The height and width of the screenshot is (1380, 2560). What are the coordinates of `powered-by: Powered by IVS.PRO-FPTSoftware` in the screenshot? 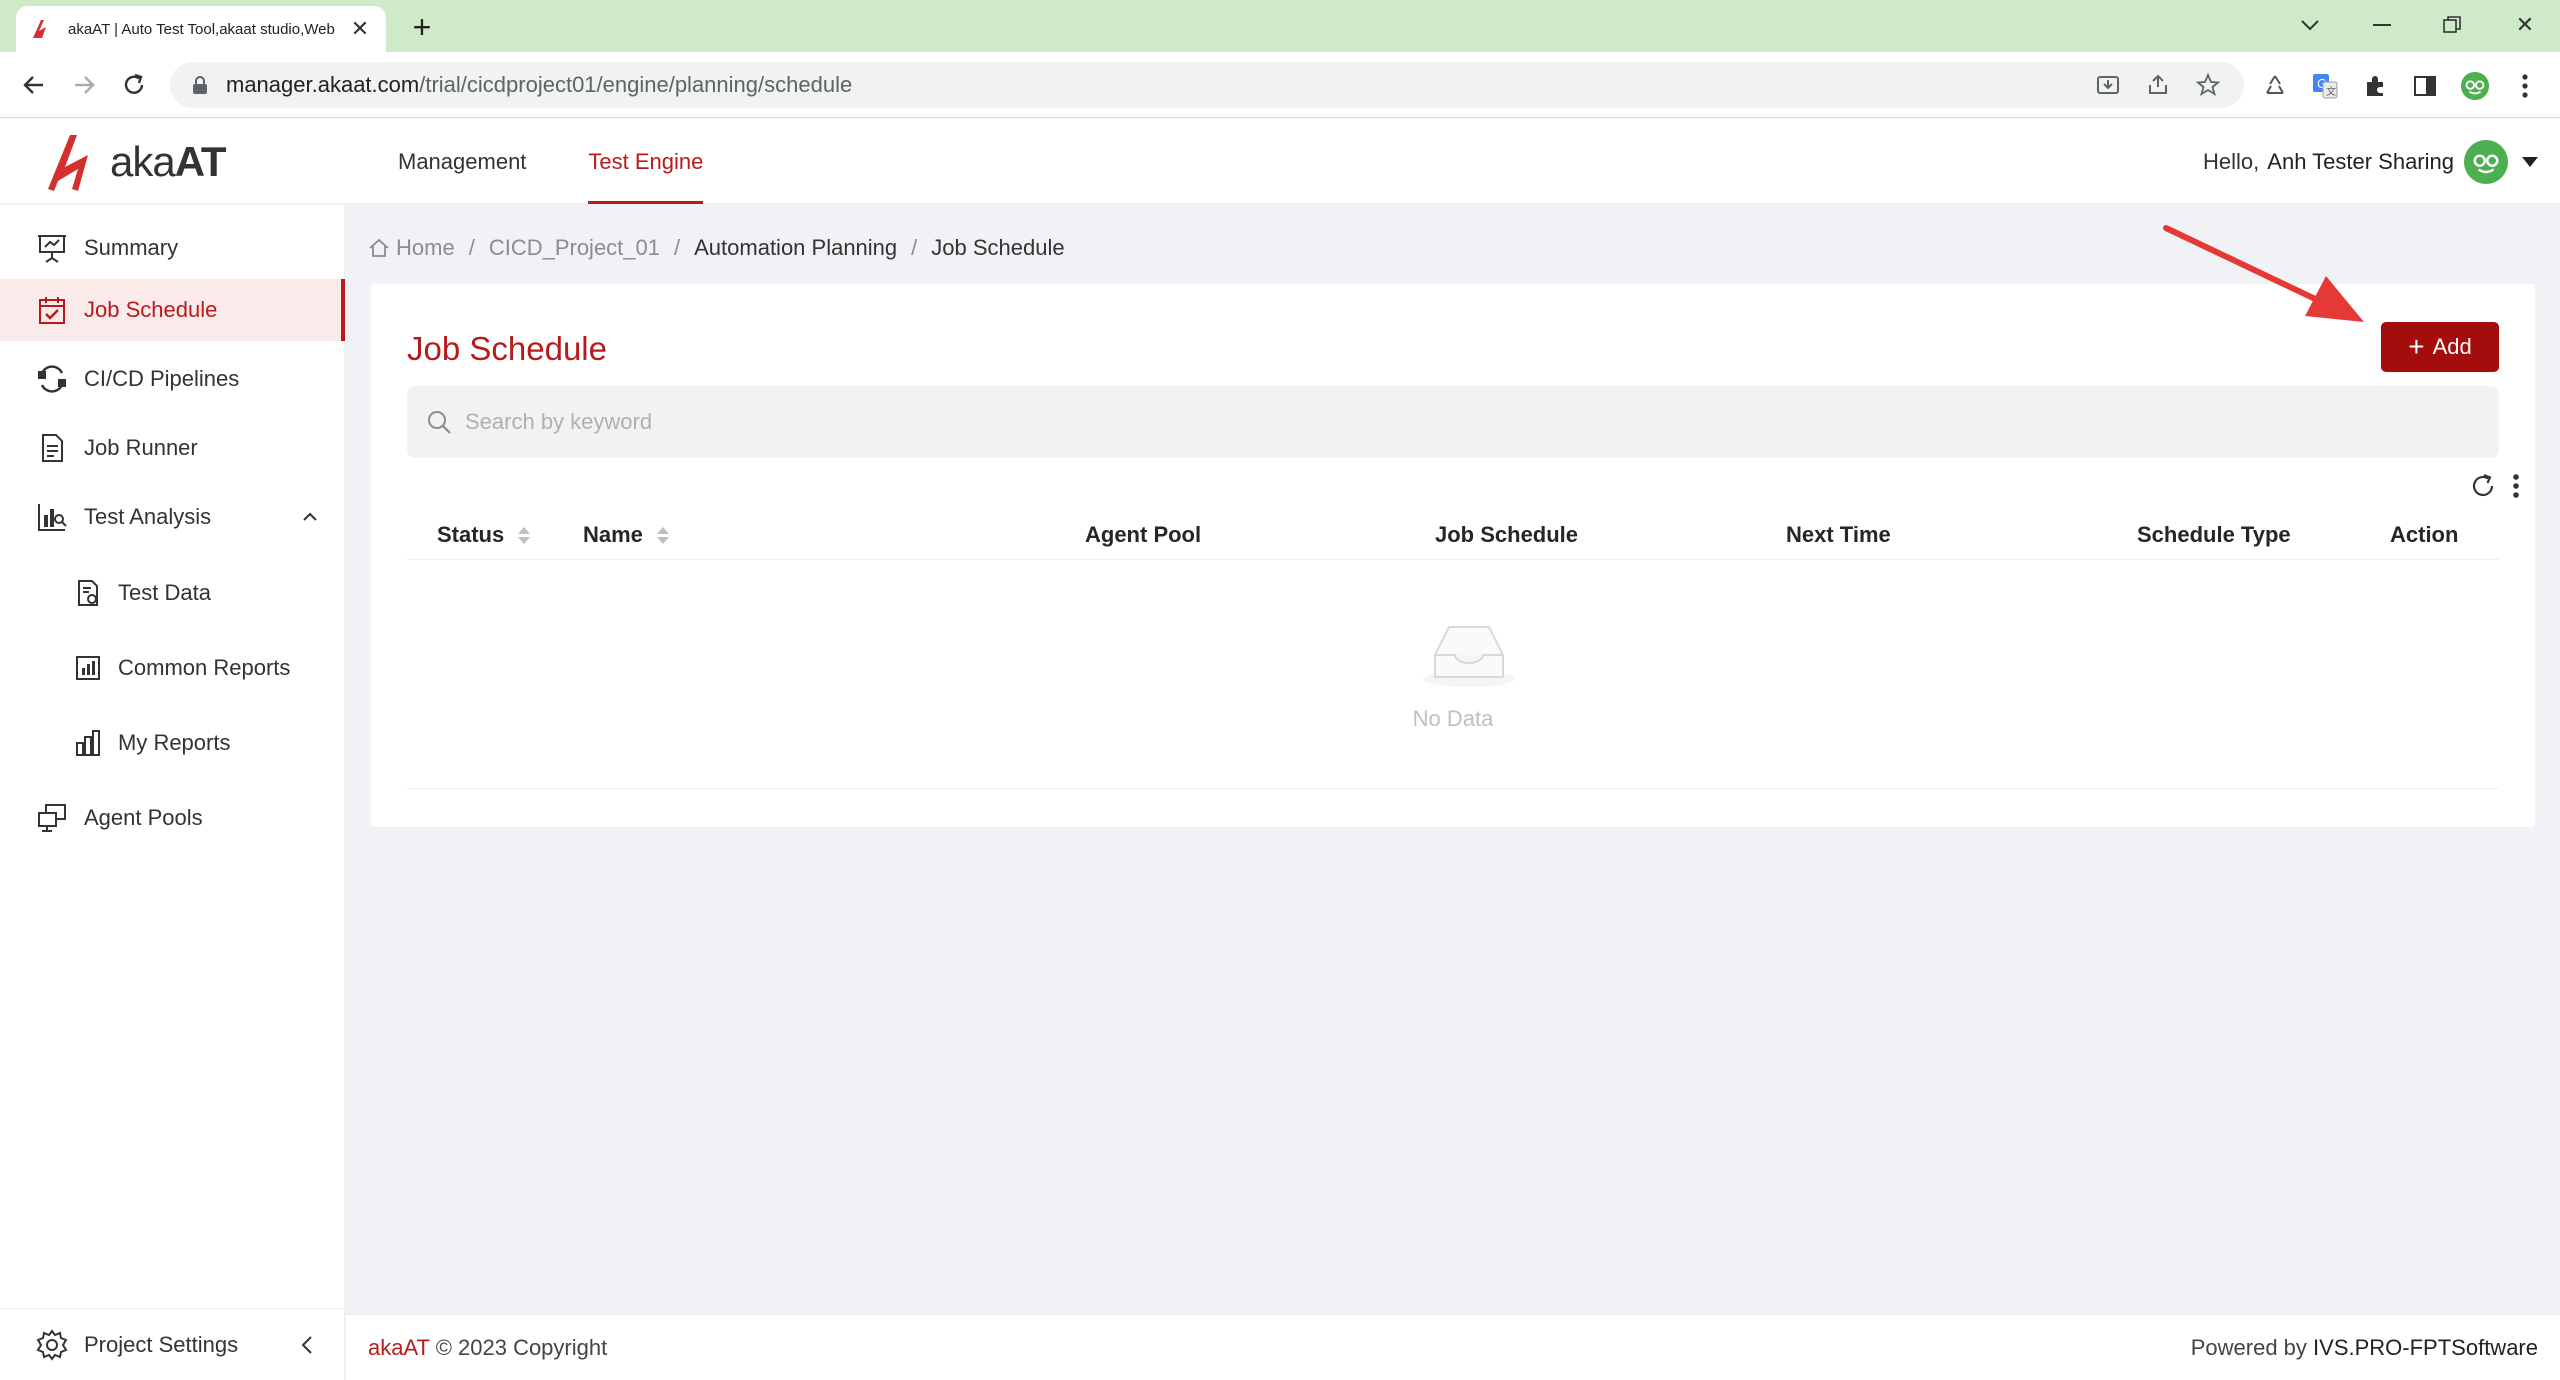 It's located at (2364, 1347).